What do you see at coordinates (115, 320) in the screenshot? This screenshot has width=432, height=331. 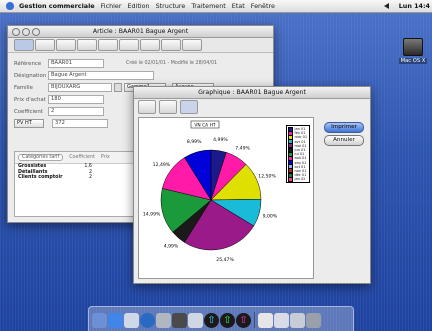 I see `internet-explorer-icon` at bounding box center [115, 320].